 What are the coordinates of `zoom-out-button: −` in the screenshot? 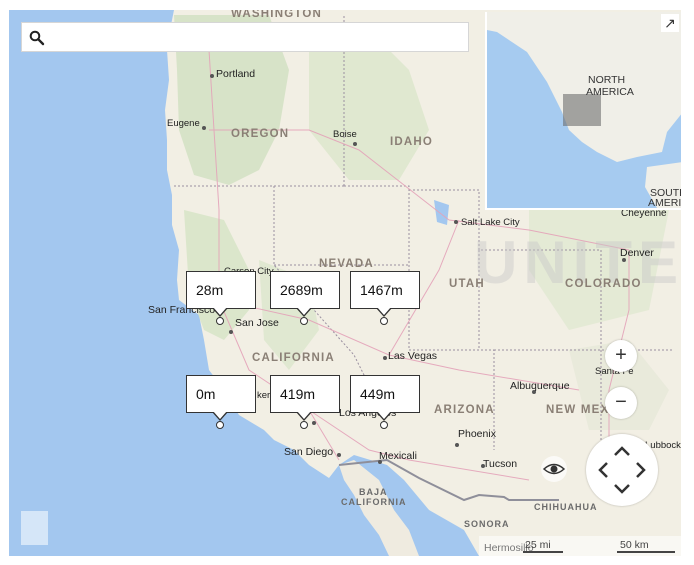 It's located at (621, 403).